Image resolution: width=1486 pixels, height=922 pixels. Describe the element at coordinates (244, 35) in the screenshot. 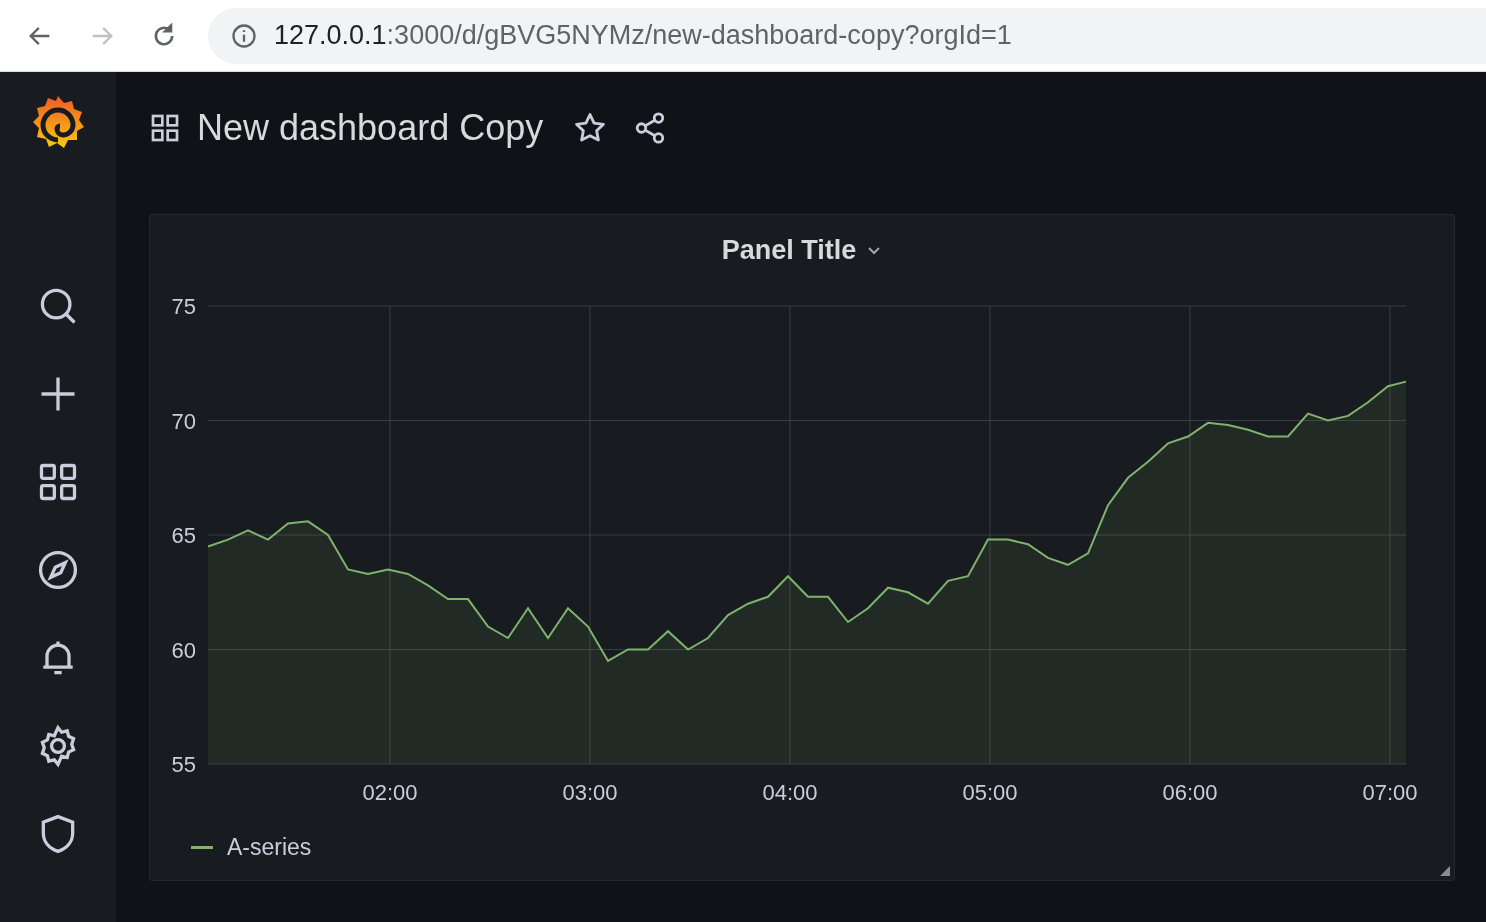

I see `info-icon` at that location.